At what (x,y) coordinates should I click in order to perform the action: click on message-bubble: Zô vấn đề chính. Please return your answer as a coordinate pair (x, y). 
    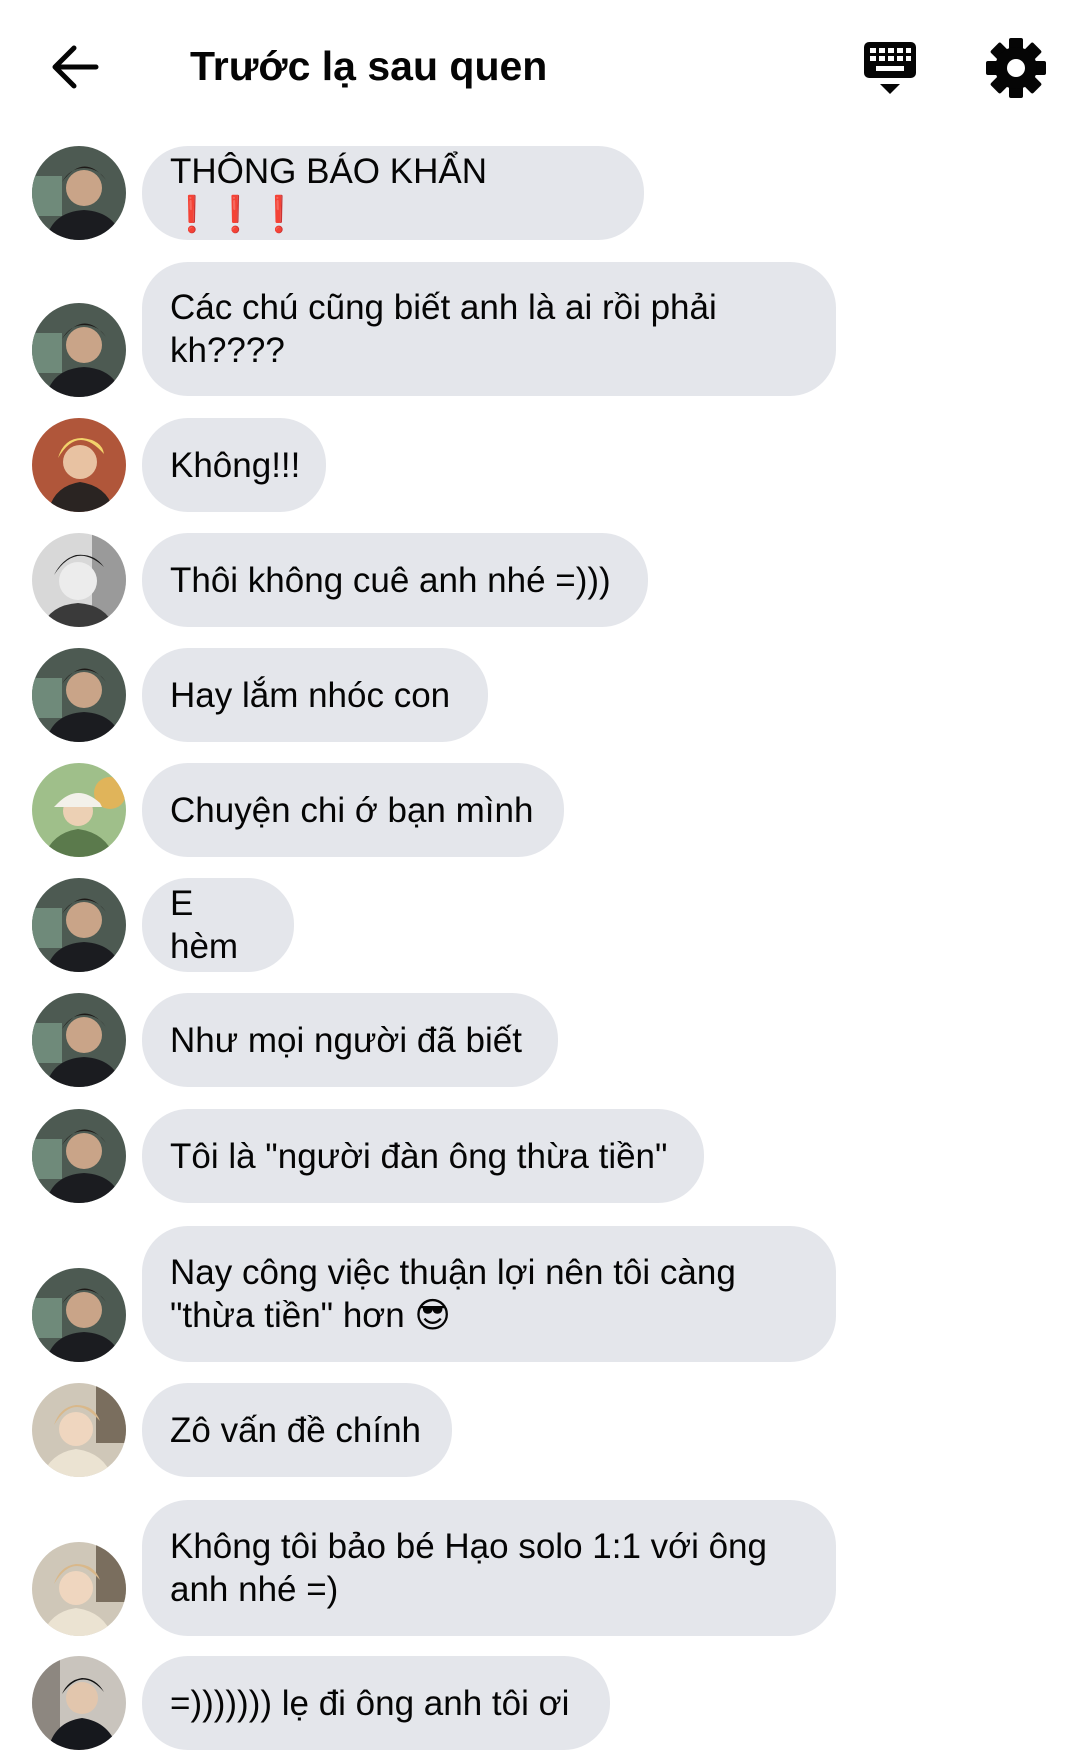
    Looking at the image, I should click on (297, 1430).